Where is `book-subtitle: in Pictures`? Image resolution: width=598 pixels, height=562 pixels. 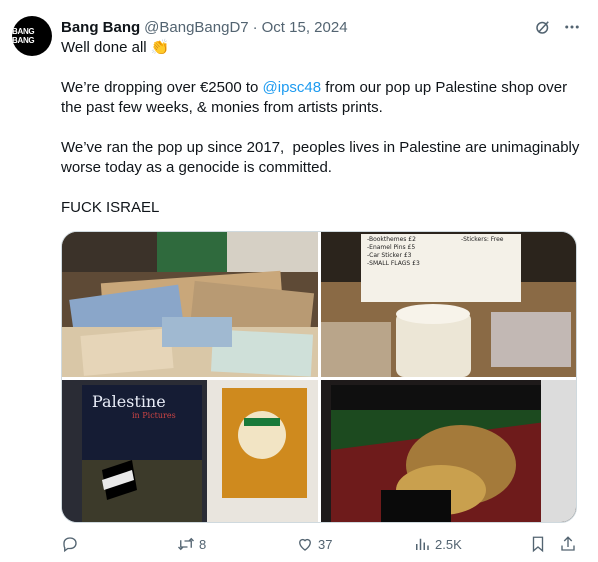
book-subtitle: in Pictures is located at coordinates (154, 415).